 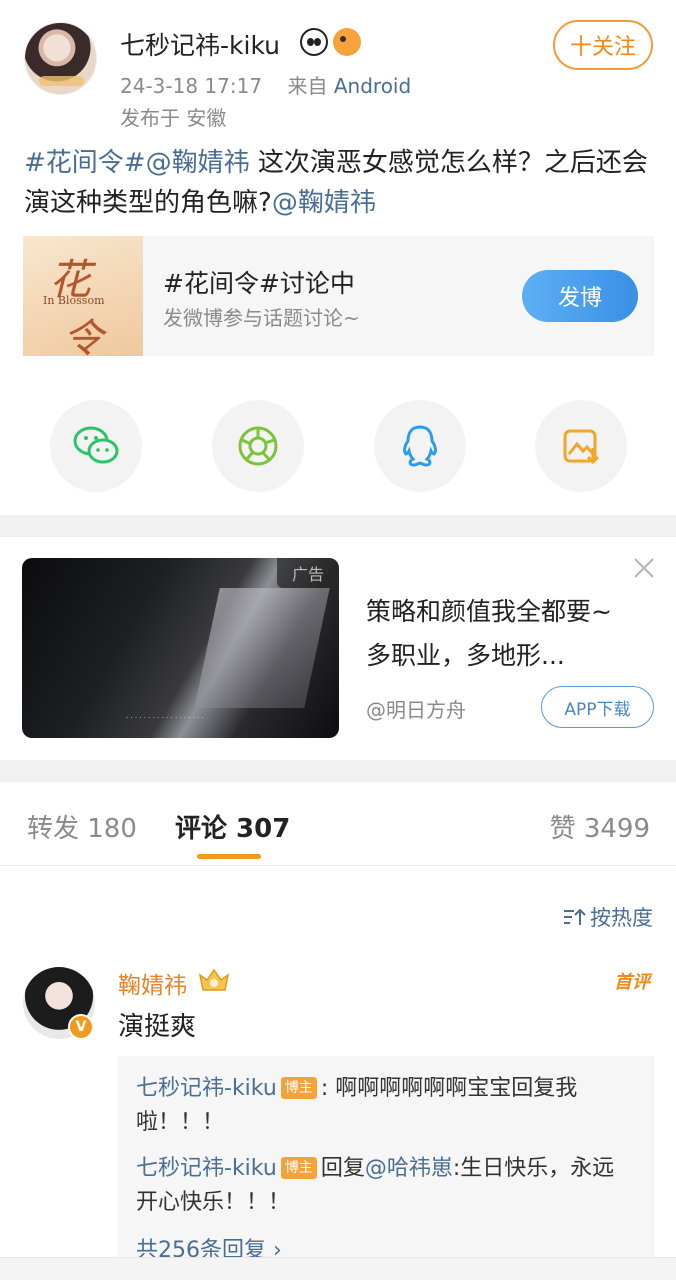 What do you see at coordinates (157, 1027) in the screenshot?
I see `comment-text: 演挺爽` at bounding box center [157, 1027].